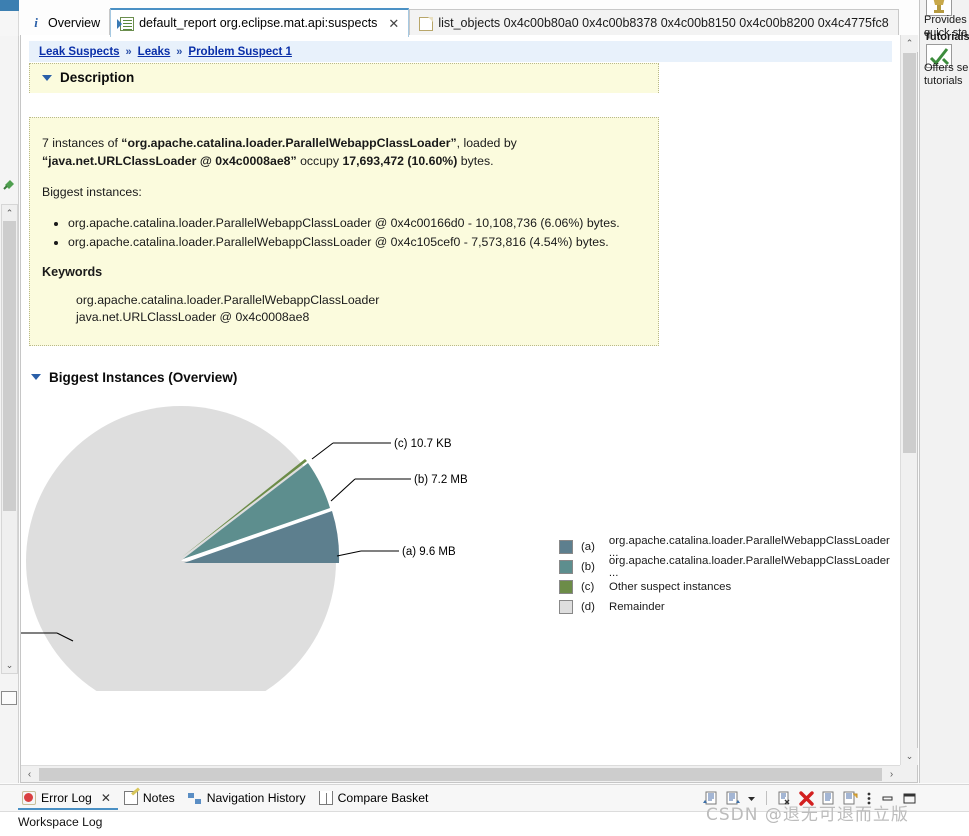  I want to click on navigation-history-icon, so click(194, 798).